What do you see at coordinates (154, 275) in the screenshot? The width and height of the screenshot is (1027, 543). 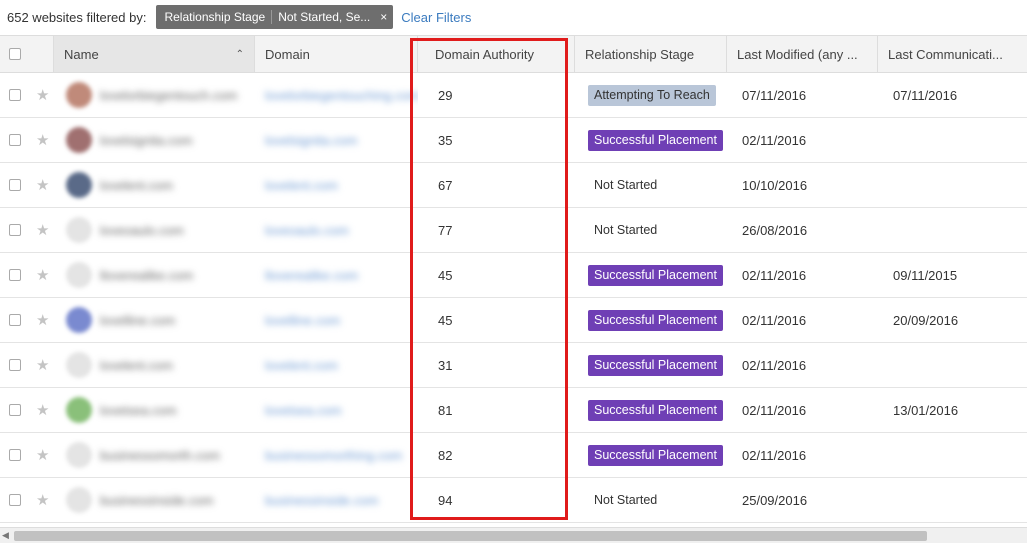 I see `website-name-cell: lloverealike.com` at bounding box center [154, 275].